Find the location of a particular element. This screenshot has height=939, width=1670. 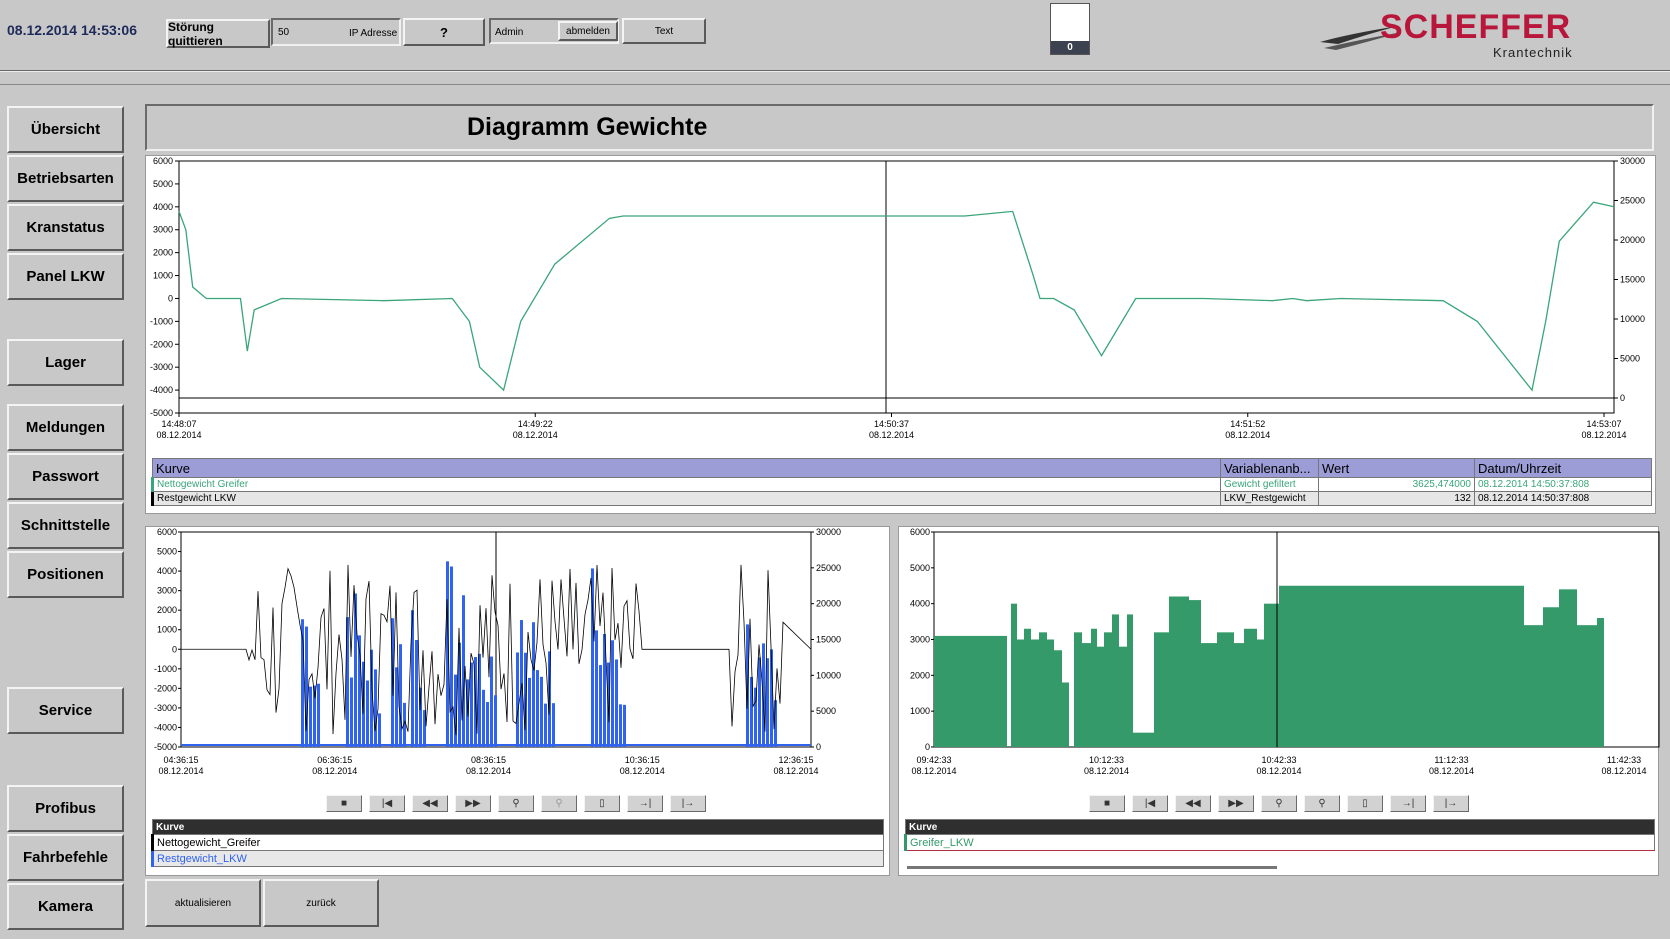

acknowledge-fault-button: Störung quittieren is located at coordinates (218, 33).